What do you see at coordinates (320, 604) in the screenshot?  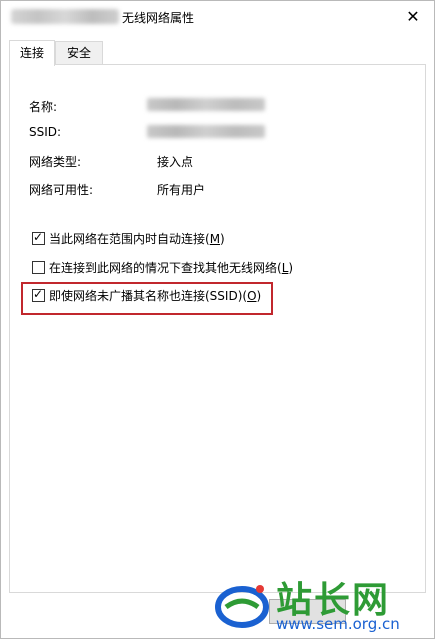 I see `watermark: 站长网 www.sem.org.cn` at bounding box center [320, 604].